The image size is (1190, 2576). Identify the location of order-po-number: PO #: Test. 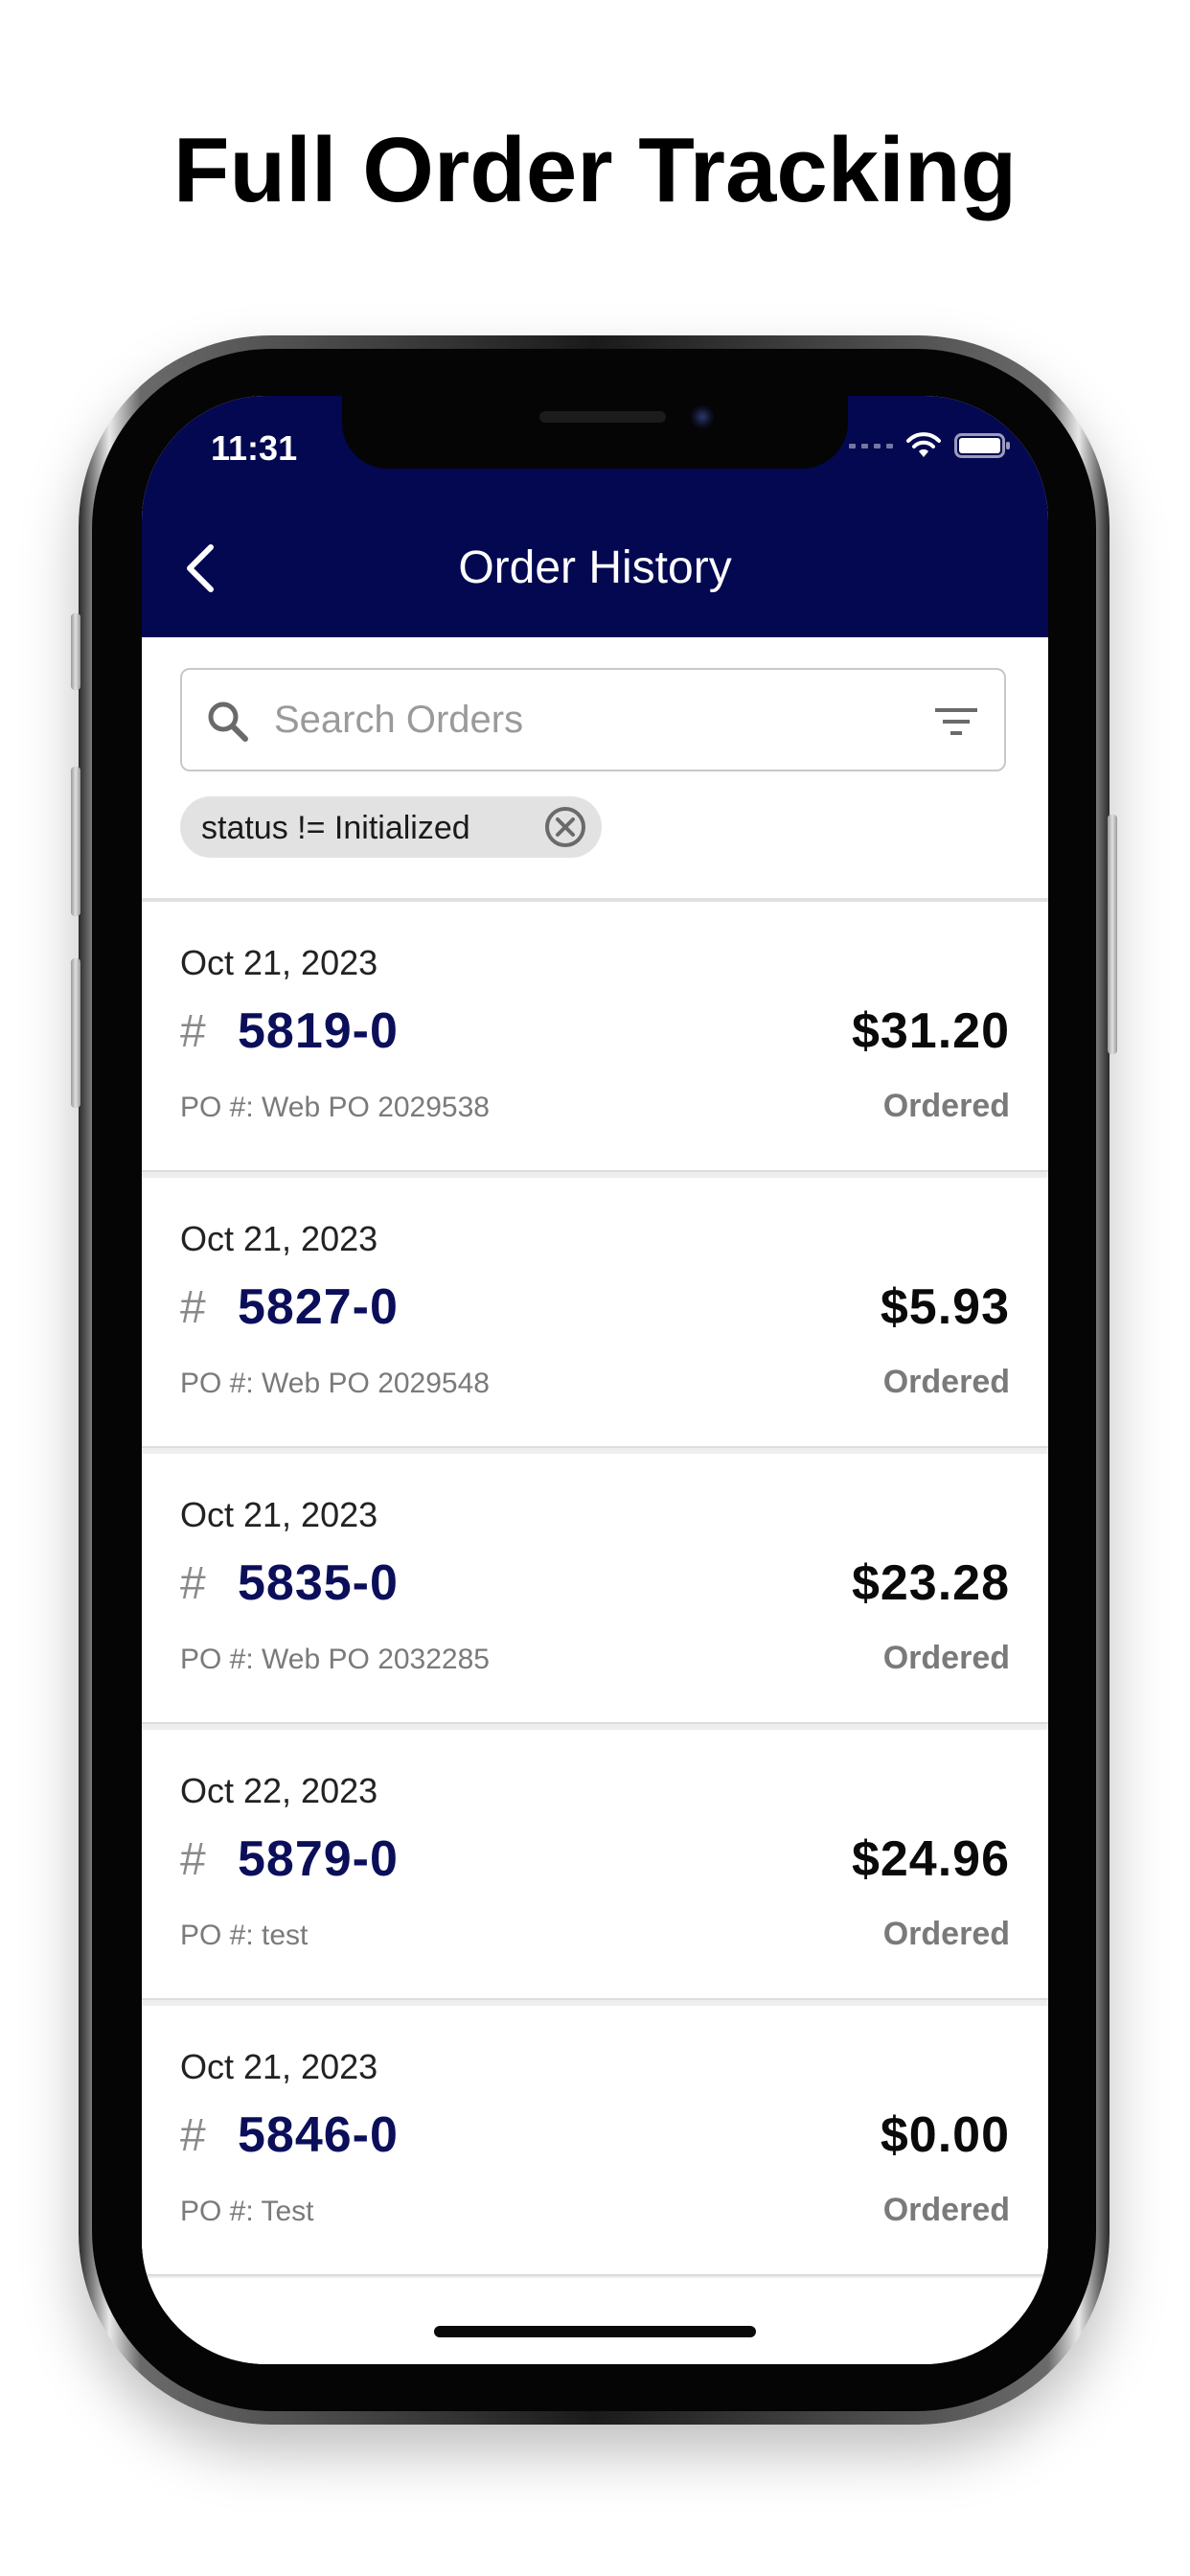
(247, 2211).